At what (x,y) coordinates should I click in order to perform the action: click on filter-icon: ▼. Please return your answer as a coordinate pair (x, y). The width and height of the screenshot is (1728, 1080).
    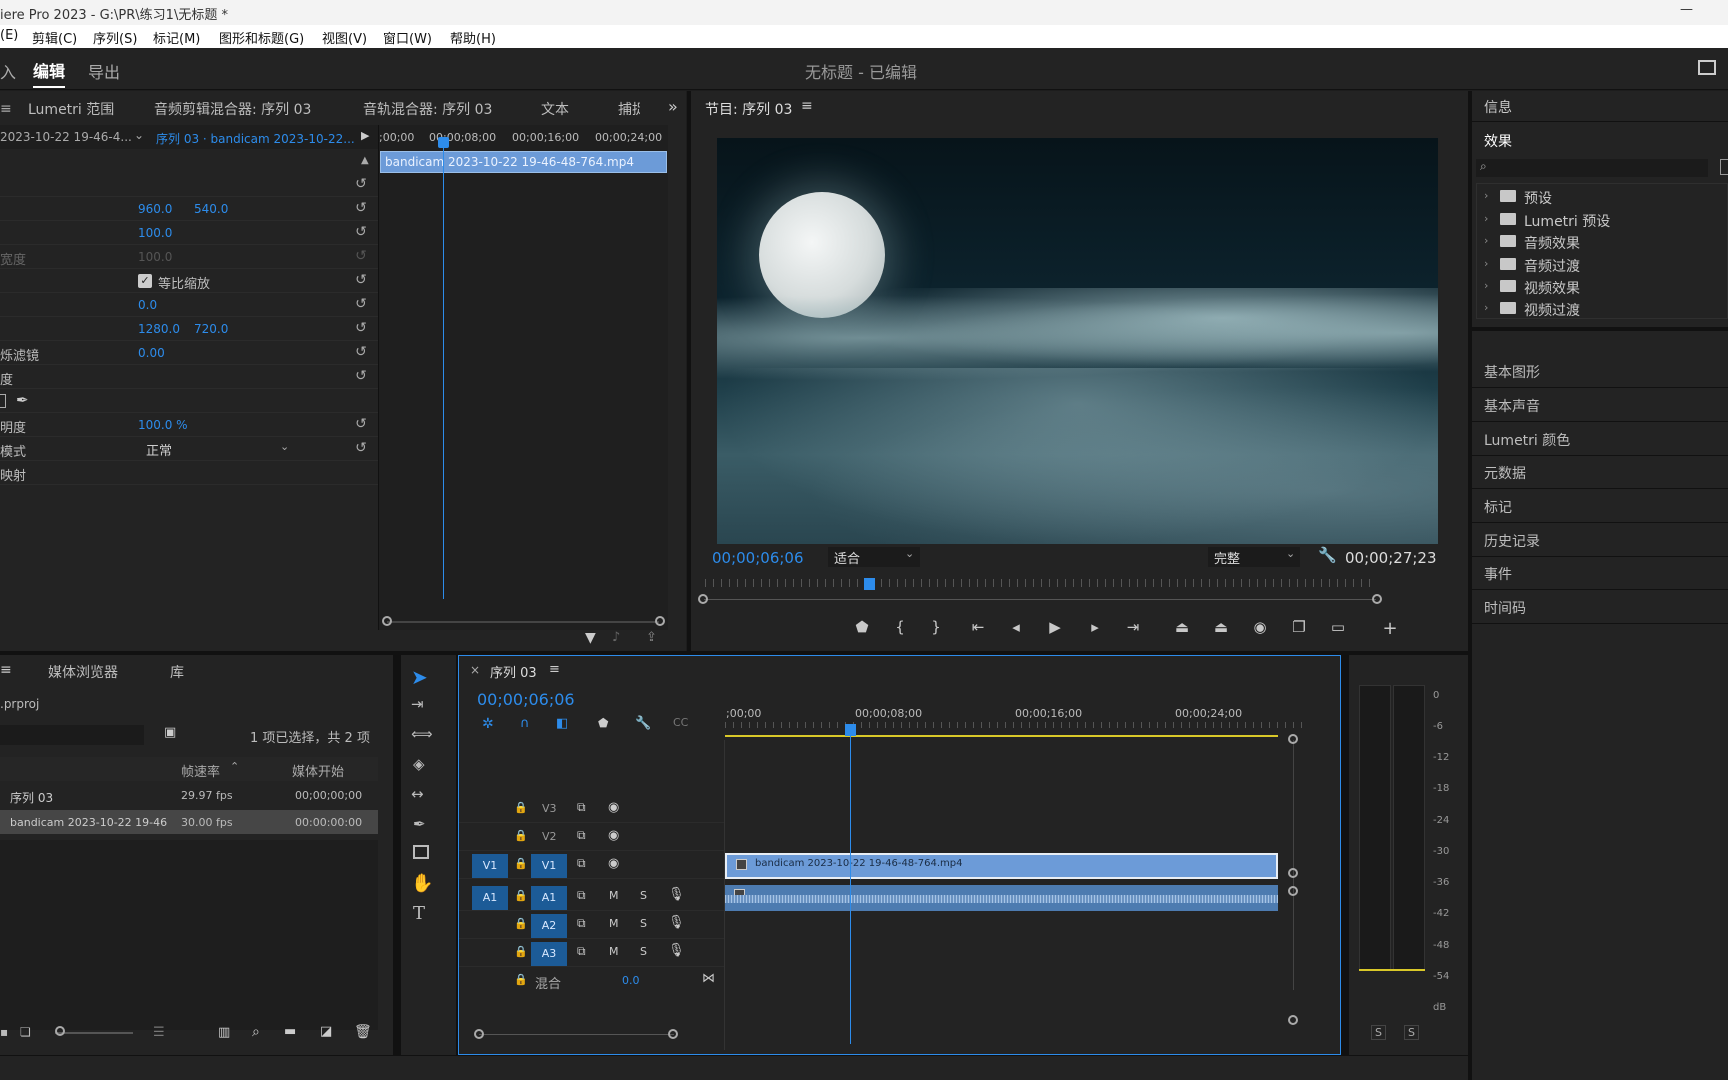
    Looking at the image, I should click on (590, 638).